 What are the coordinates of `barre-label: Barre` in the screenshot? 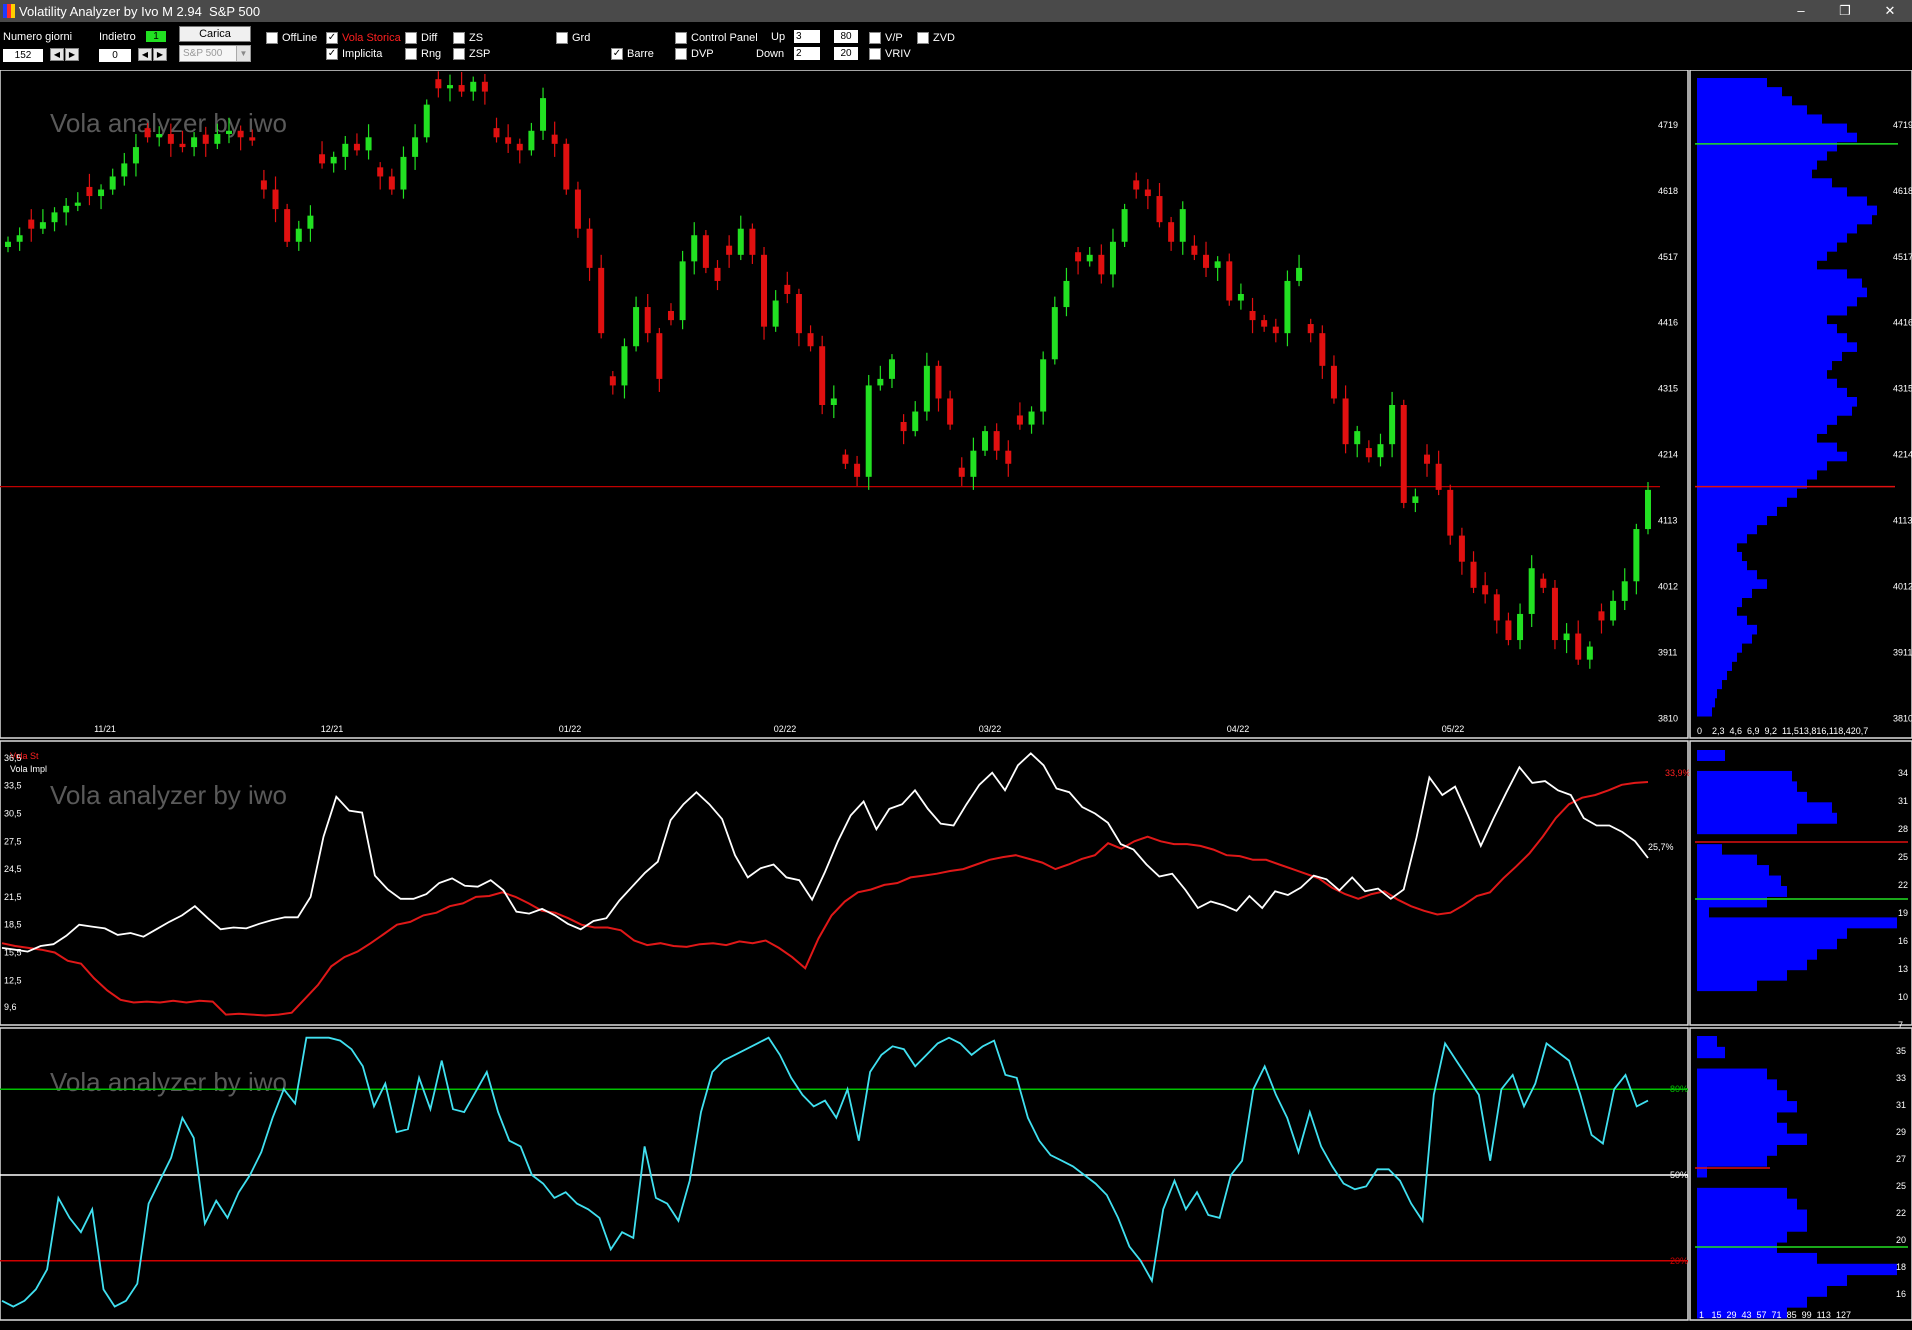 It's located at (640, 54).